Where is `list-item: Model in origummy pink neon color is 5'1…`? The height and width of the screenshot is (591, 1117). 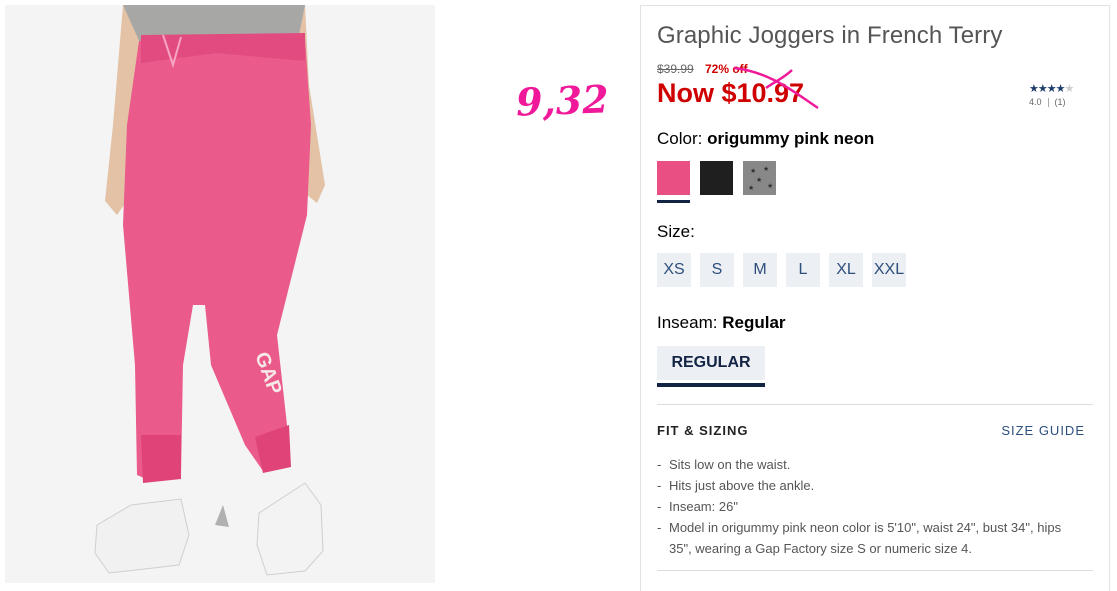 list-item: Model in origummy pink neon color is 5'1… is located at coordinates (872, 538).